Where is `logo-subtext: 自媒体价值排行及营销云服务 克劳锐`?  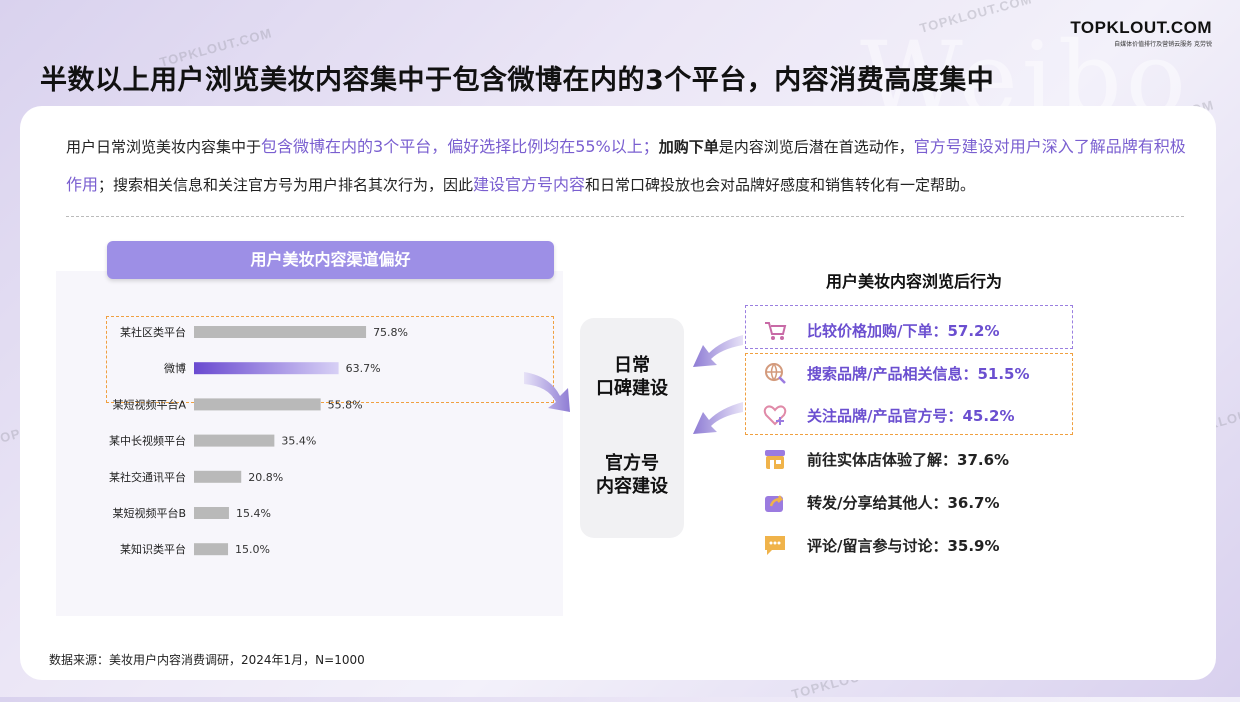
logo-subtext: 自媒体价值排行及营销云服务 克劳锐 is located at coordinates (1163, 44).